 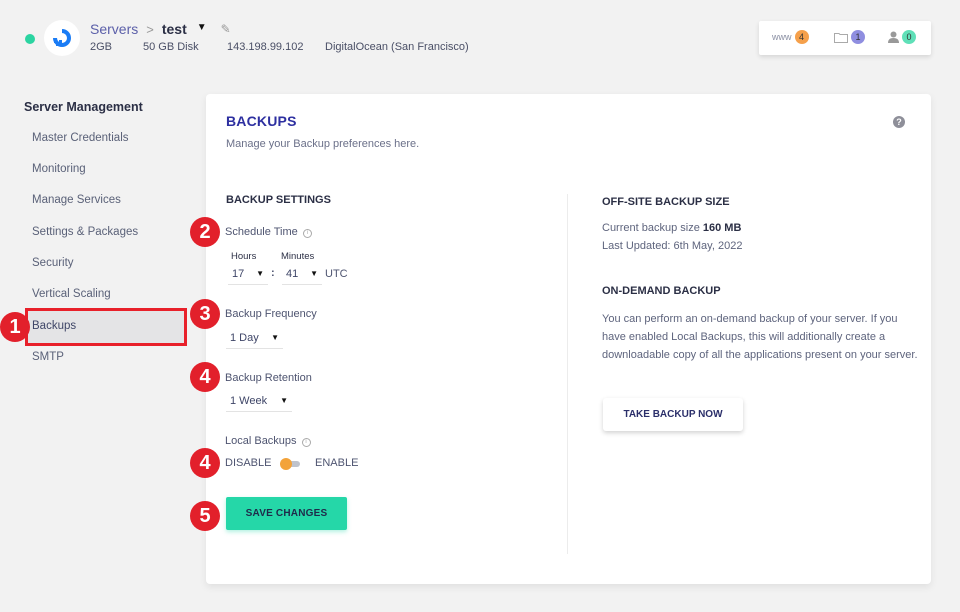 I want to click on digitalocean-icon, so click(x=62, y=38).